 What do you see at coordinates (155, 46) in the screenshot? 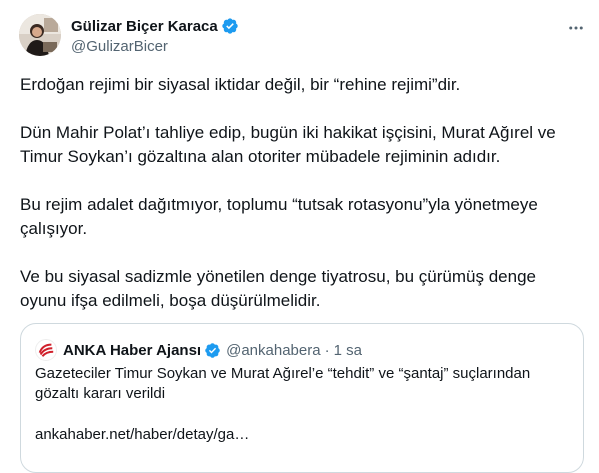
I see `author-handle: @GulizarBicer` at bounding box center [155, 46].